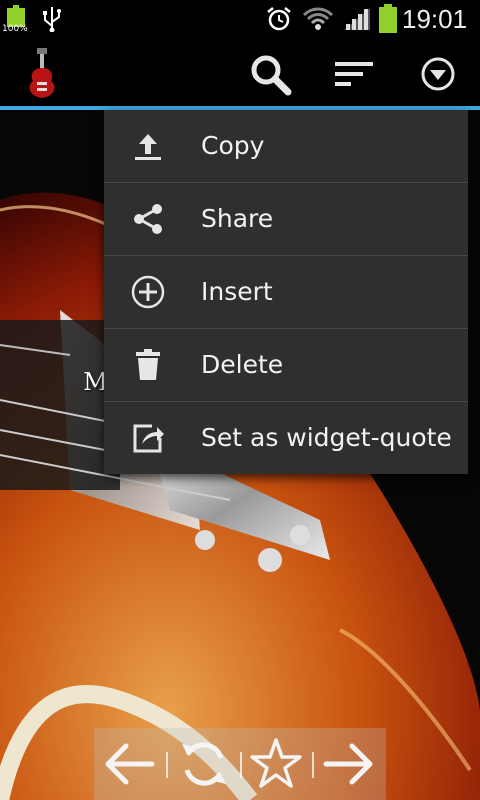  Describe the element at coordinates (233, 145) in the screenshot. I see `menu-item-label: Copy` at that location.